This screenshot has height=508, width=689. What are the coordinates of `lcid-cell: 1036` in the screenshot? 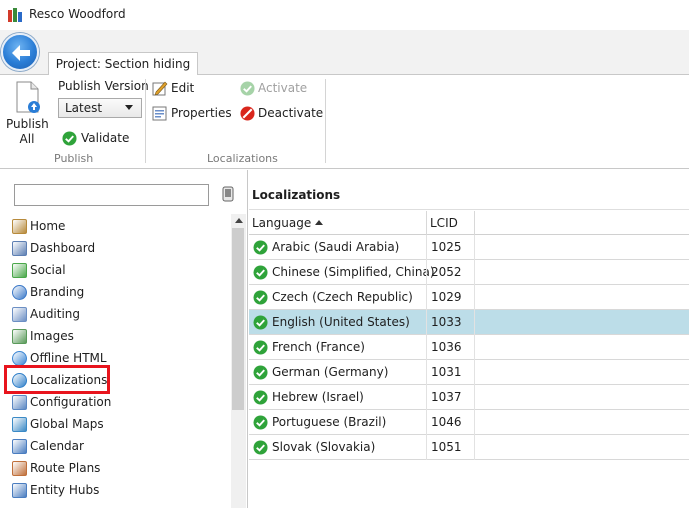 It's located at (446, 347).